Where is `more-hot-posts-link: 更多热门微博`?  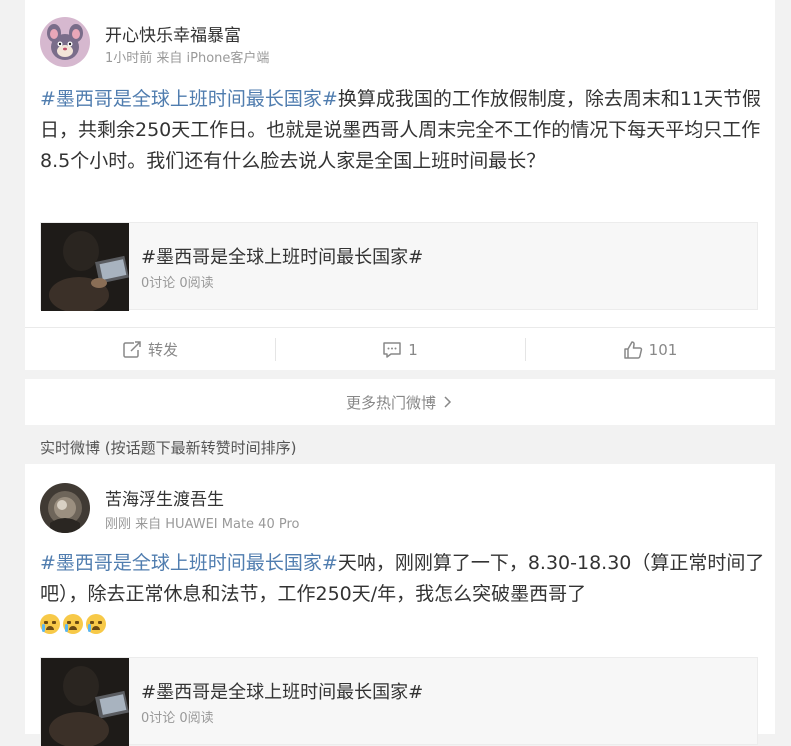
more-hot-posts-link: 更多热门微博 is located at coordinates (400, 402).